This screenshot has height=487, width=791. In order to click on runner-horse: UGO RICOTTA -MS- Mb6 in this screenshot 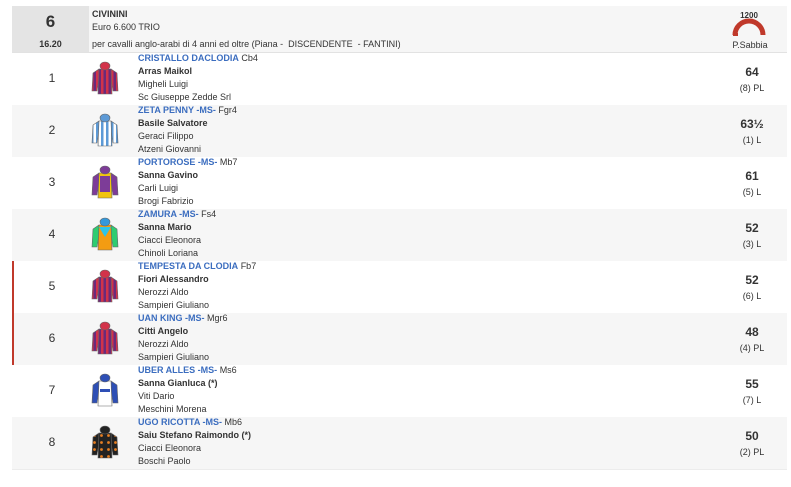, I will do `click(190, 422)`.